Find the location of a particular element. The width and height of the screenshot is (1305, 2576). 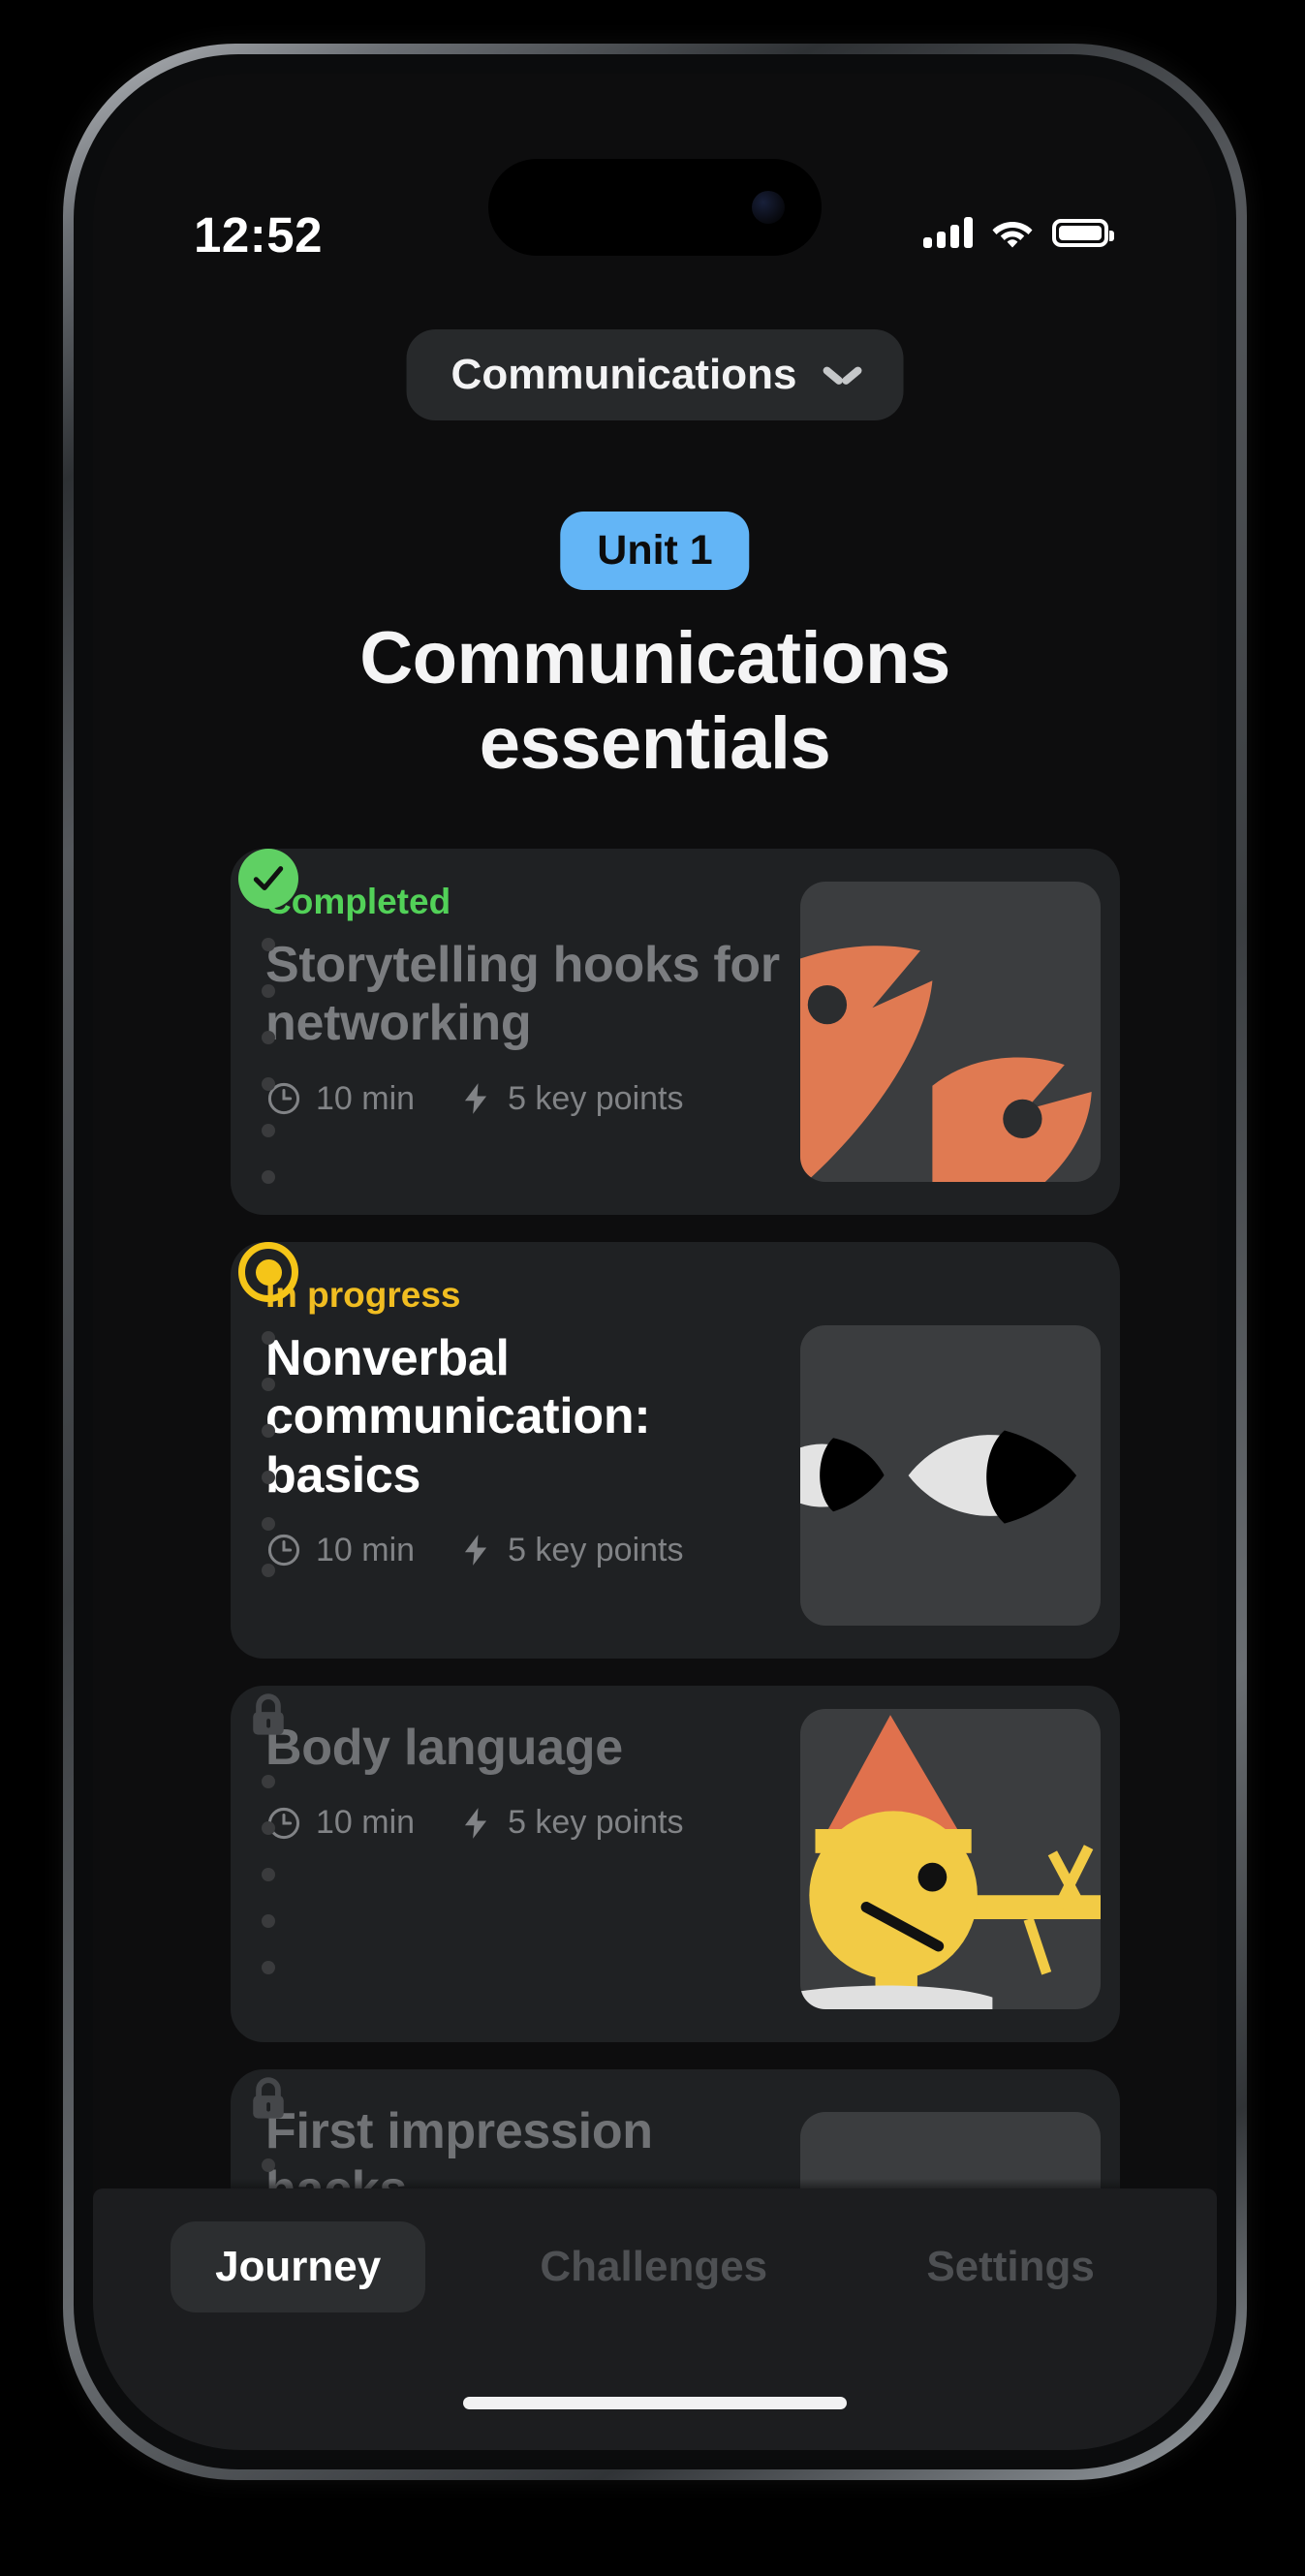

status-clock: 12:52 is located at coordinates (258, 235).